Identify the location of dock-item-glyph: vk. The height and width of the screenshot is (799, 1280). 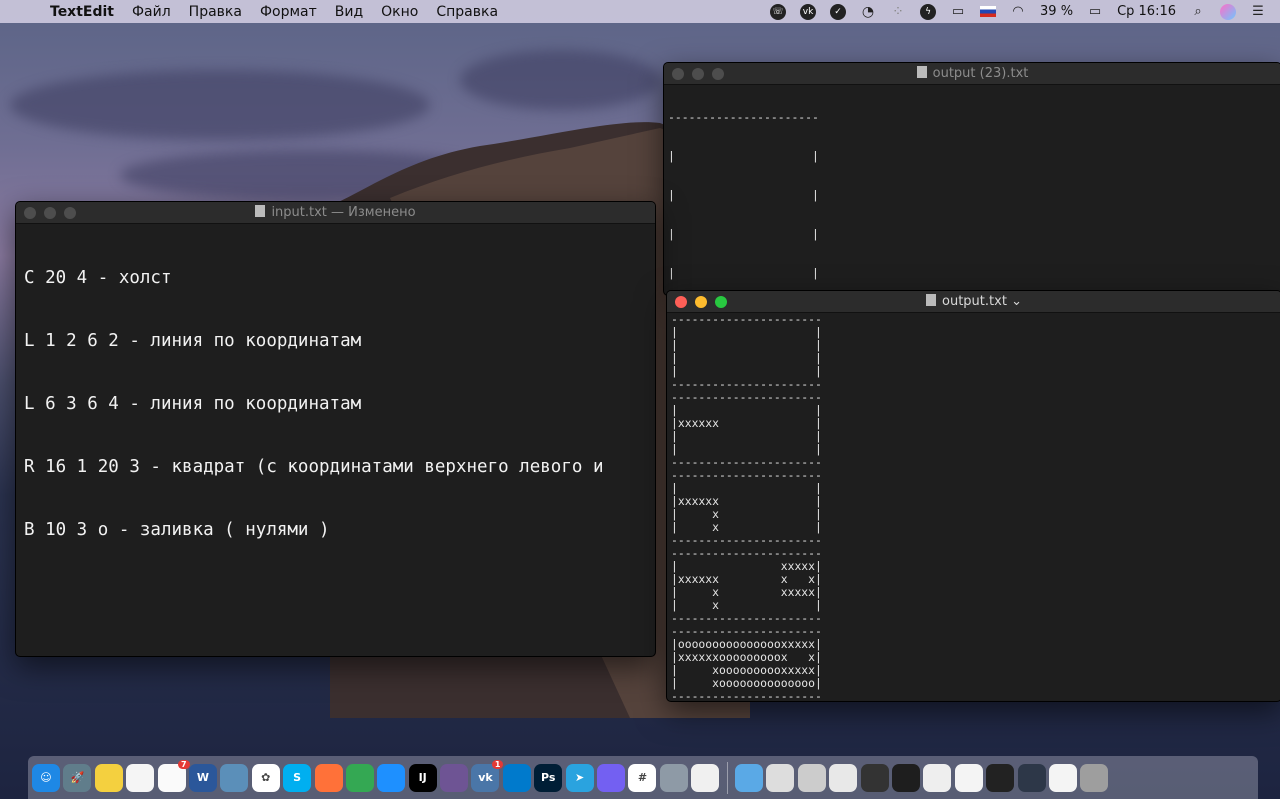
(485, 777).